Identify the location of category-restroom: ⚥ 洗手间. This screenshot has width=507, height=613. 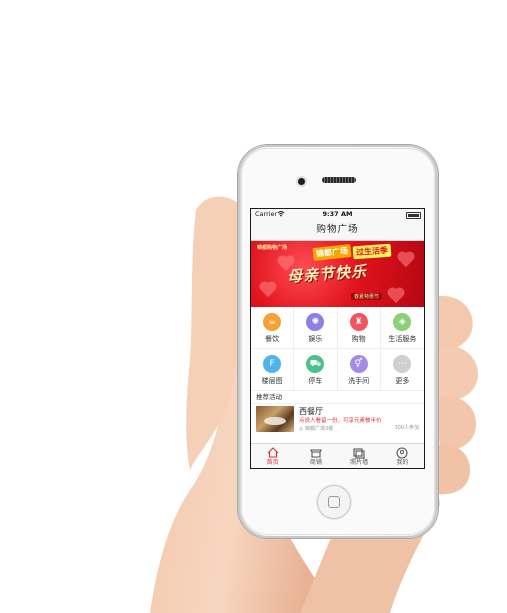
(359, 370).